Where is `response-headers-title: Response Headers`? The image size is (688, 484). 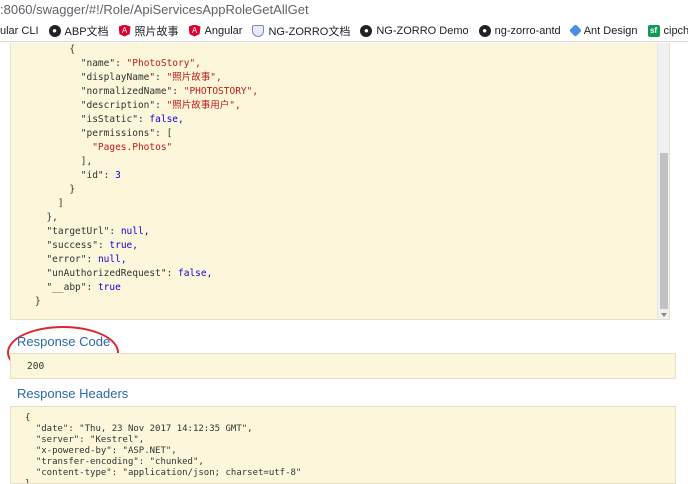
response-headers-title: Response Headers is located at coordinates (73, 393).